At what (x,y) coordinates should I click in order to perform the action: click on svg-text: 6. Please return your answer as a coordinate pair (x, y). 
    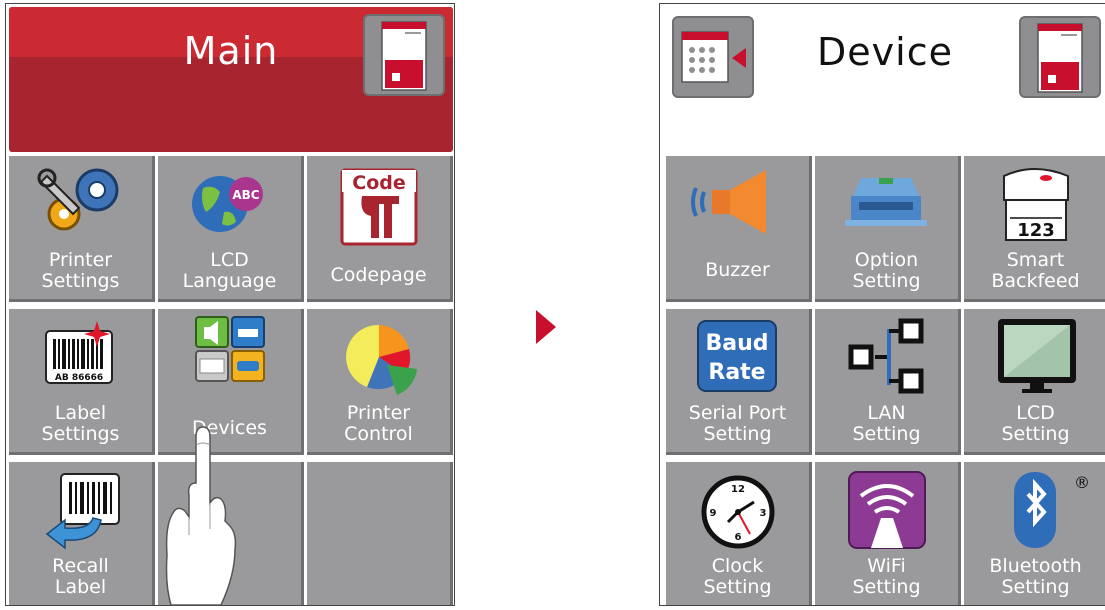
    Looking at the image, I should click on (738, 537).